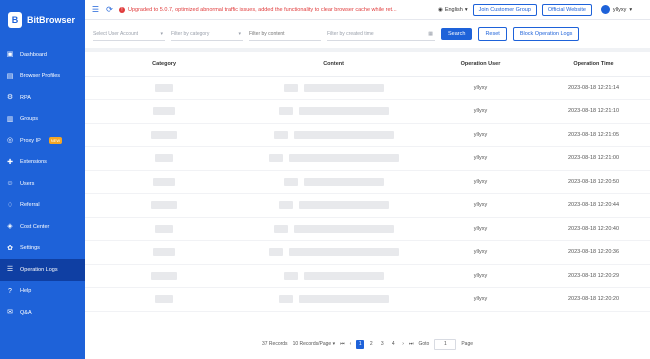 The image size is (650, 359). Describe the element at coordinates (207, 34) in the screenshot. I see `category-select: Filter by category ▾` at that location.